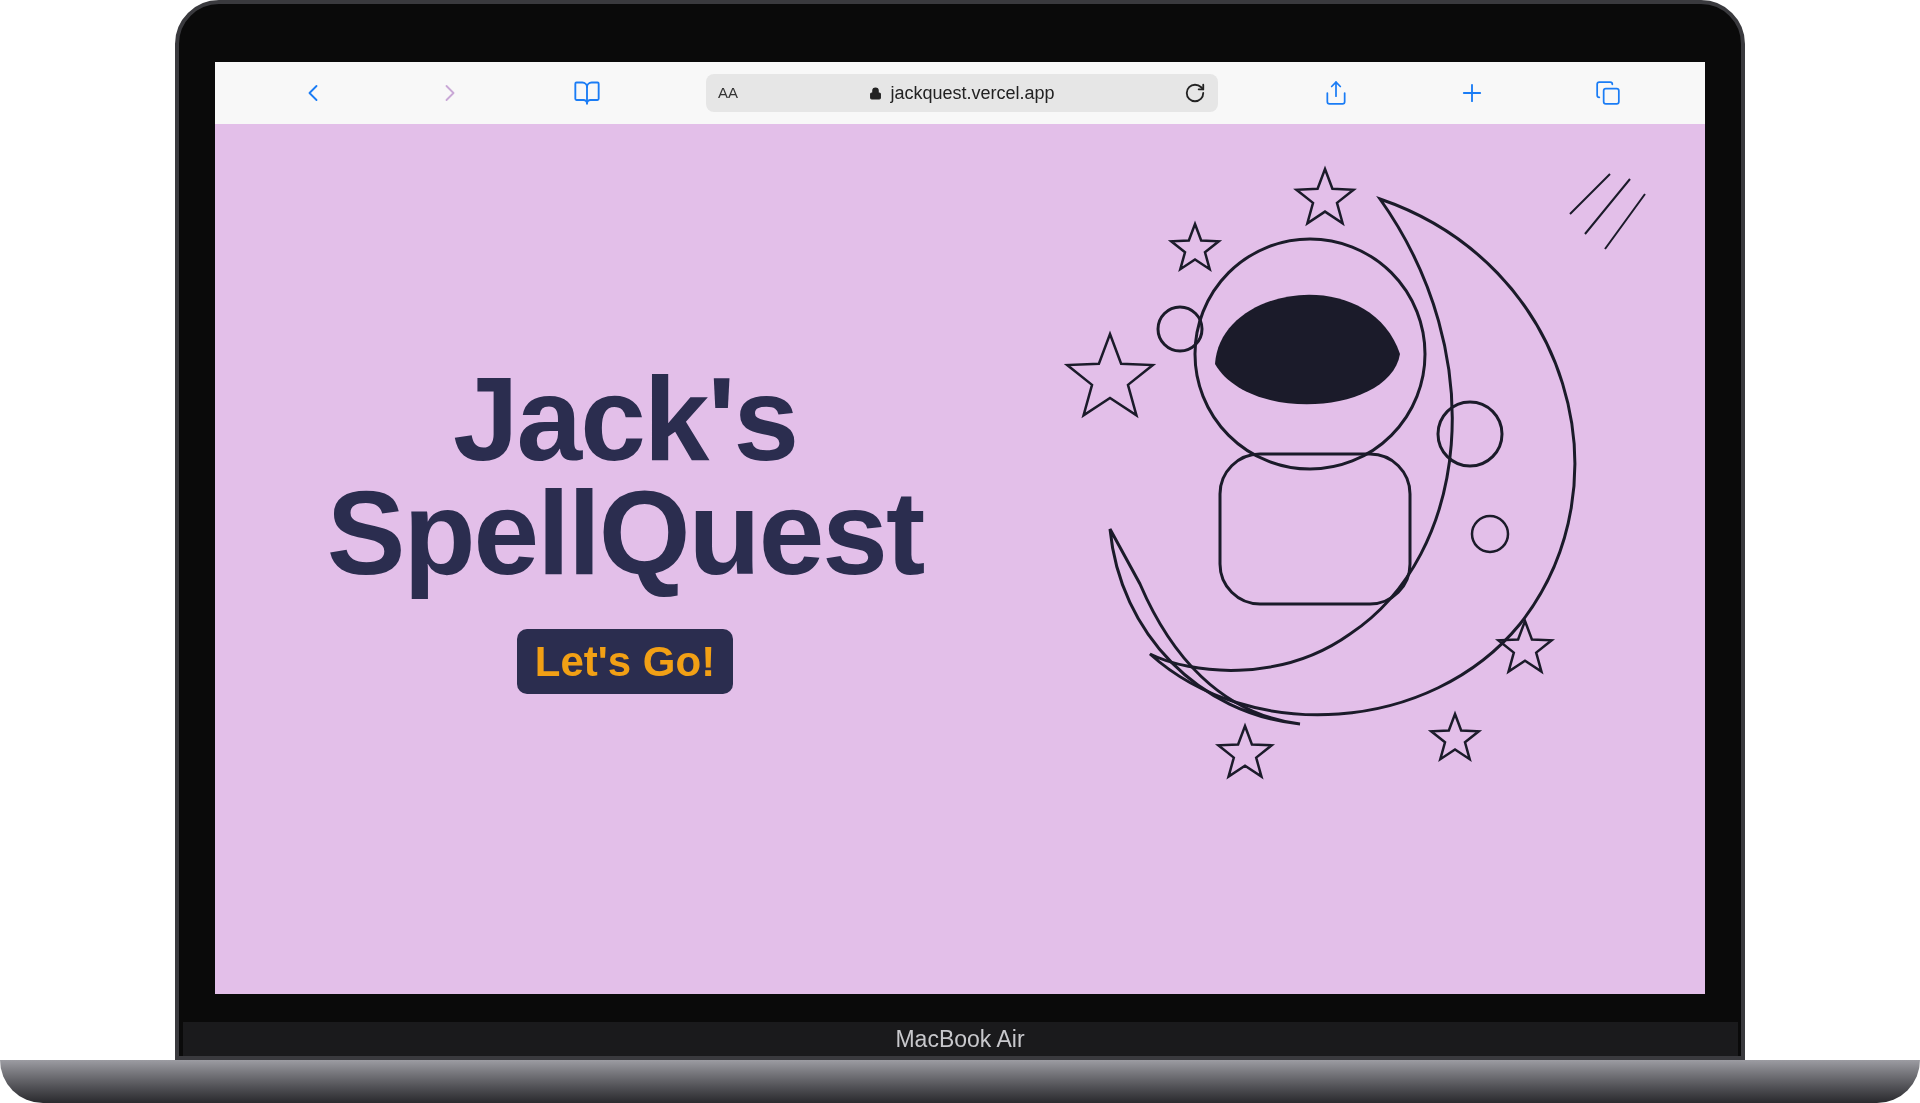 Image resolution: width=1920 pixels, height=1103 pixels. Describe the element at coordinates (625, 662) in the screenshot. I see `lets-go-button: Let's Go!` at that location.